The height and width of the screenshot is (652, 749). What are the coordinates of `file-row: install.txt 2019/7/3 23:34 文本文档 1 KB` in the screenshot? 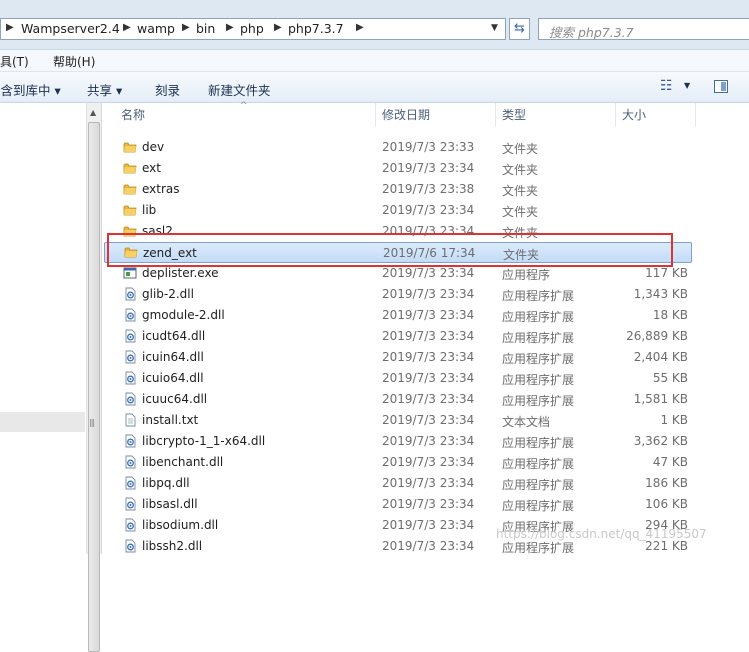 It's located at (426, 420).